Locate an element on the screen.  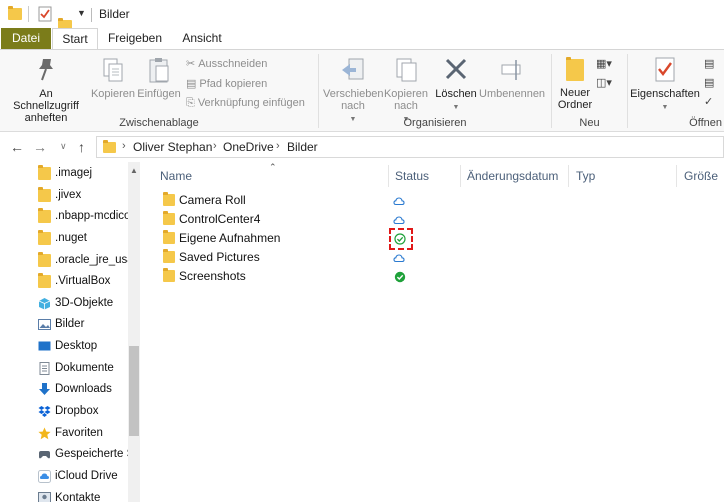
nav-item-nbapp: .nbapp-mcdicom is located at coordinates (84, 216).